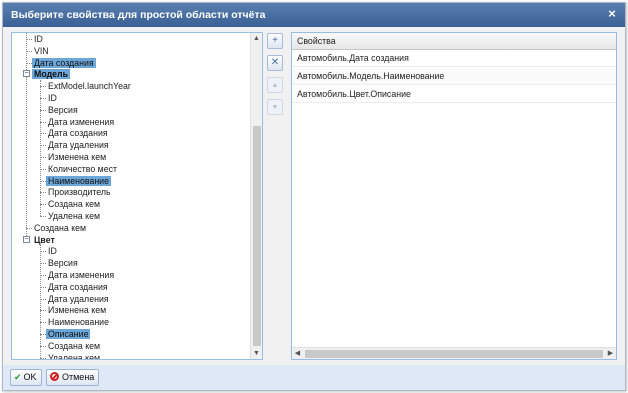 Image resolution: width=628 pixels, height=393 pixels. Describe the element at coordinates (297, 353) in the screenshot. I see `scroll-left-arrow-icon: ◀` at that location.